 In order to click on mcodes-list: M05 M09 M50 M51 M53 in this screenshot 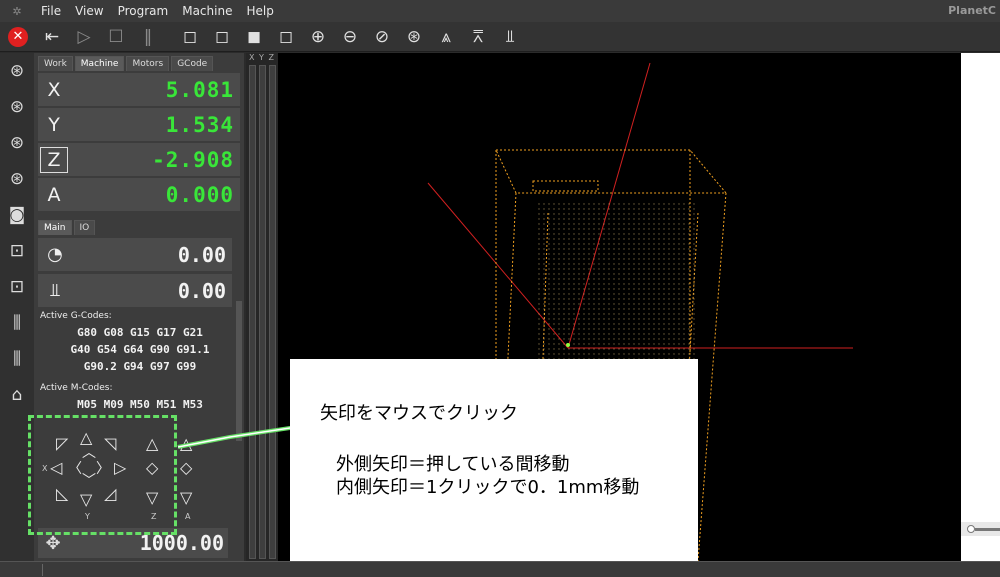, I will do `click(140, 404)`.